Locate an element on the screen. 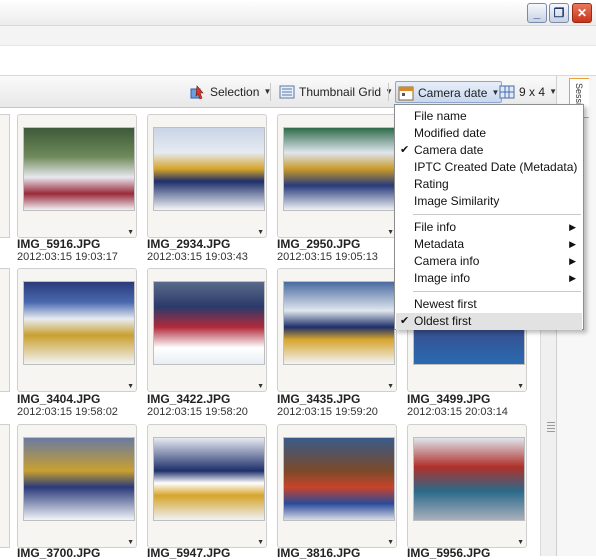 The height and width of the screenshot is (560, 596). menu-item-metadata: Metadata ▶ is located at coordinates (489, 244).